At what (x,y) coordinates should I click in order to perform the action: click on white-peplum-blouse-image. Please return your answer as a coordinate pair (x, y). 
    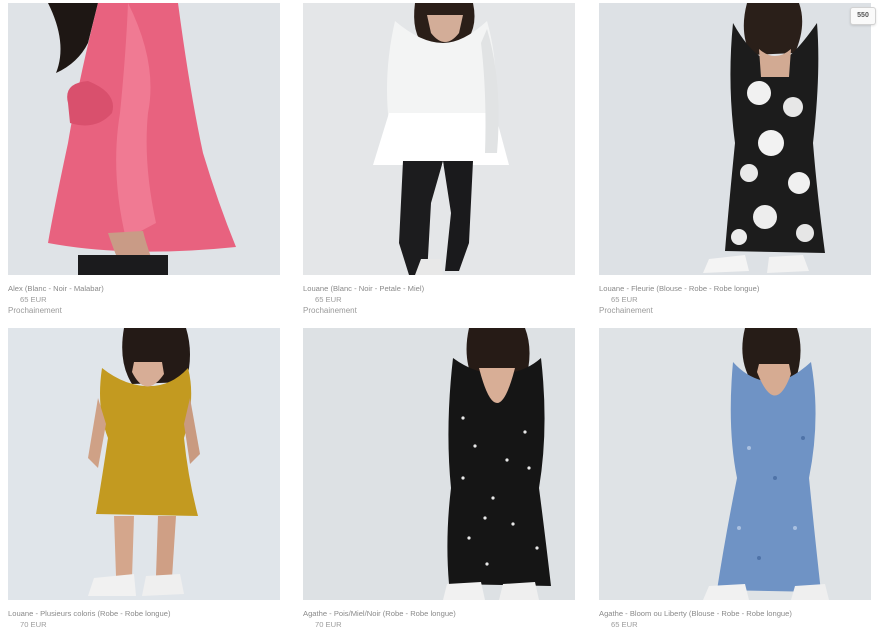
    Looking at the image, I should click on (439, 139).